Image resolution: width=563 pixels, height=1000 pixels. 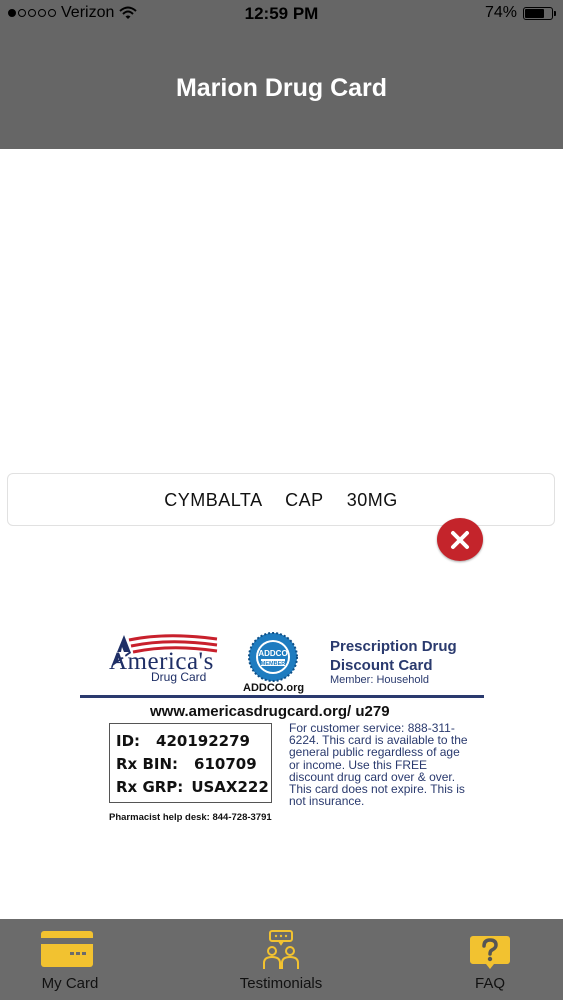 What do you see at coordinates (70, 983) in the screenshot?
I see `tab-label-my-card: My Card` at bounding box center [70, 983].